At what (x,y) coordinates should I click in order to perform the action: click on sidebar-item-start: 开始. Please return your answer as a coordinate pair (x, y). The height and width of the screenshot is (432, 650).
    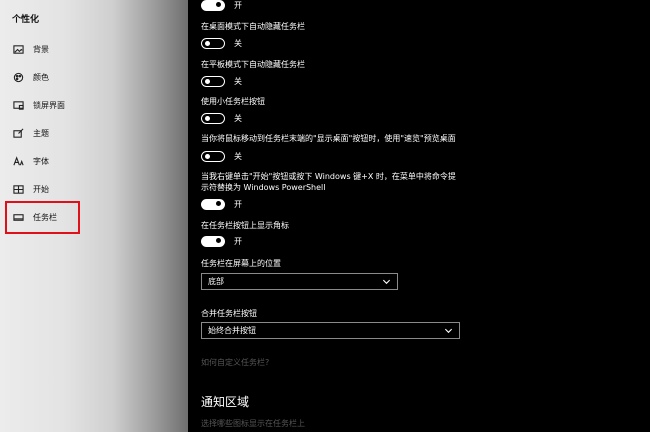
    Looking at the image, I should click on (30, 189).